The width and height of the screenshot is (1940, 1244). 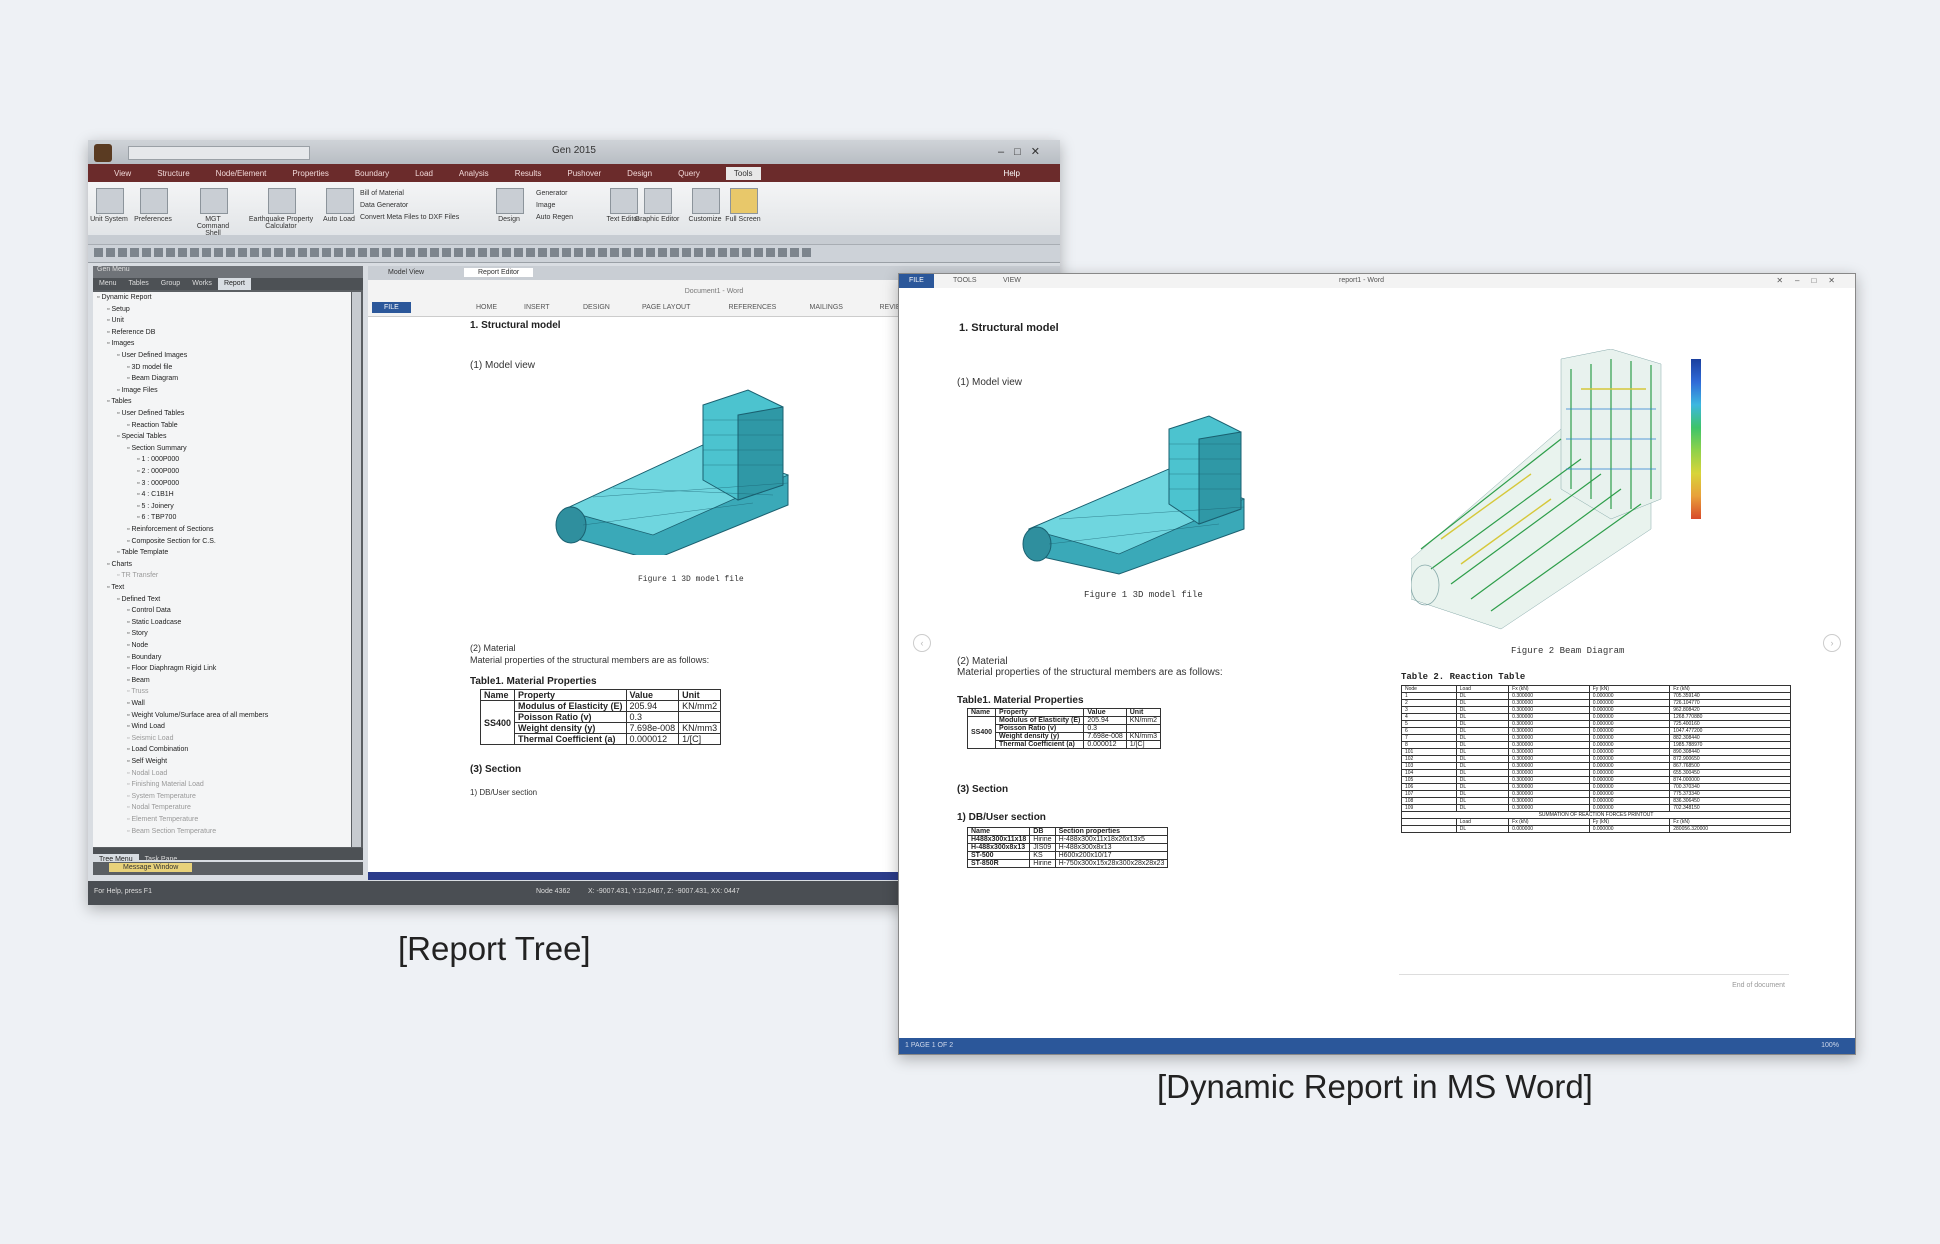 I want to click on menu-structure: Structure, so click(x=173, y=173).